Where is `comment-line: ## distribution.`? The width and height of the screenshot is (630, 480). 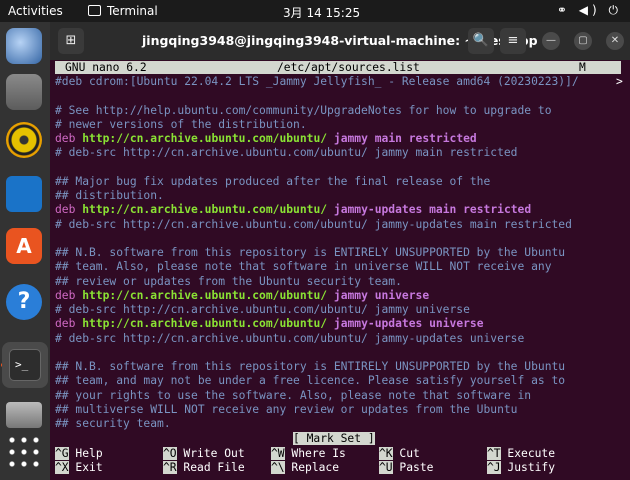
comment-line: ## distribution. is located at coordinates (109, 195).